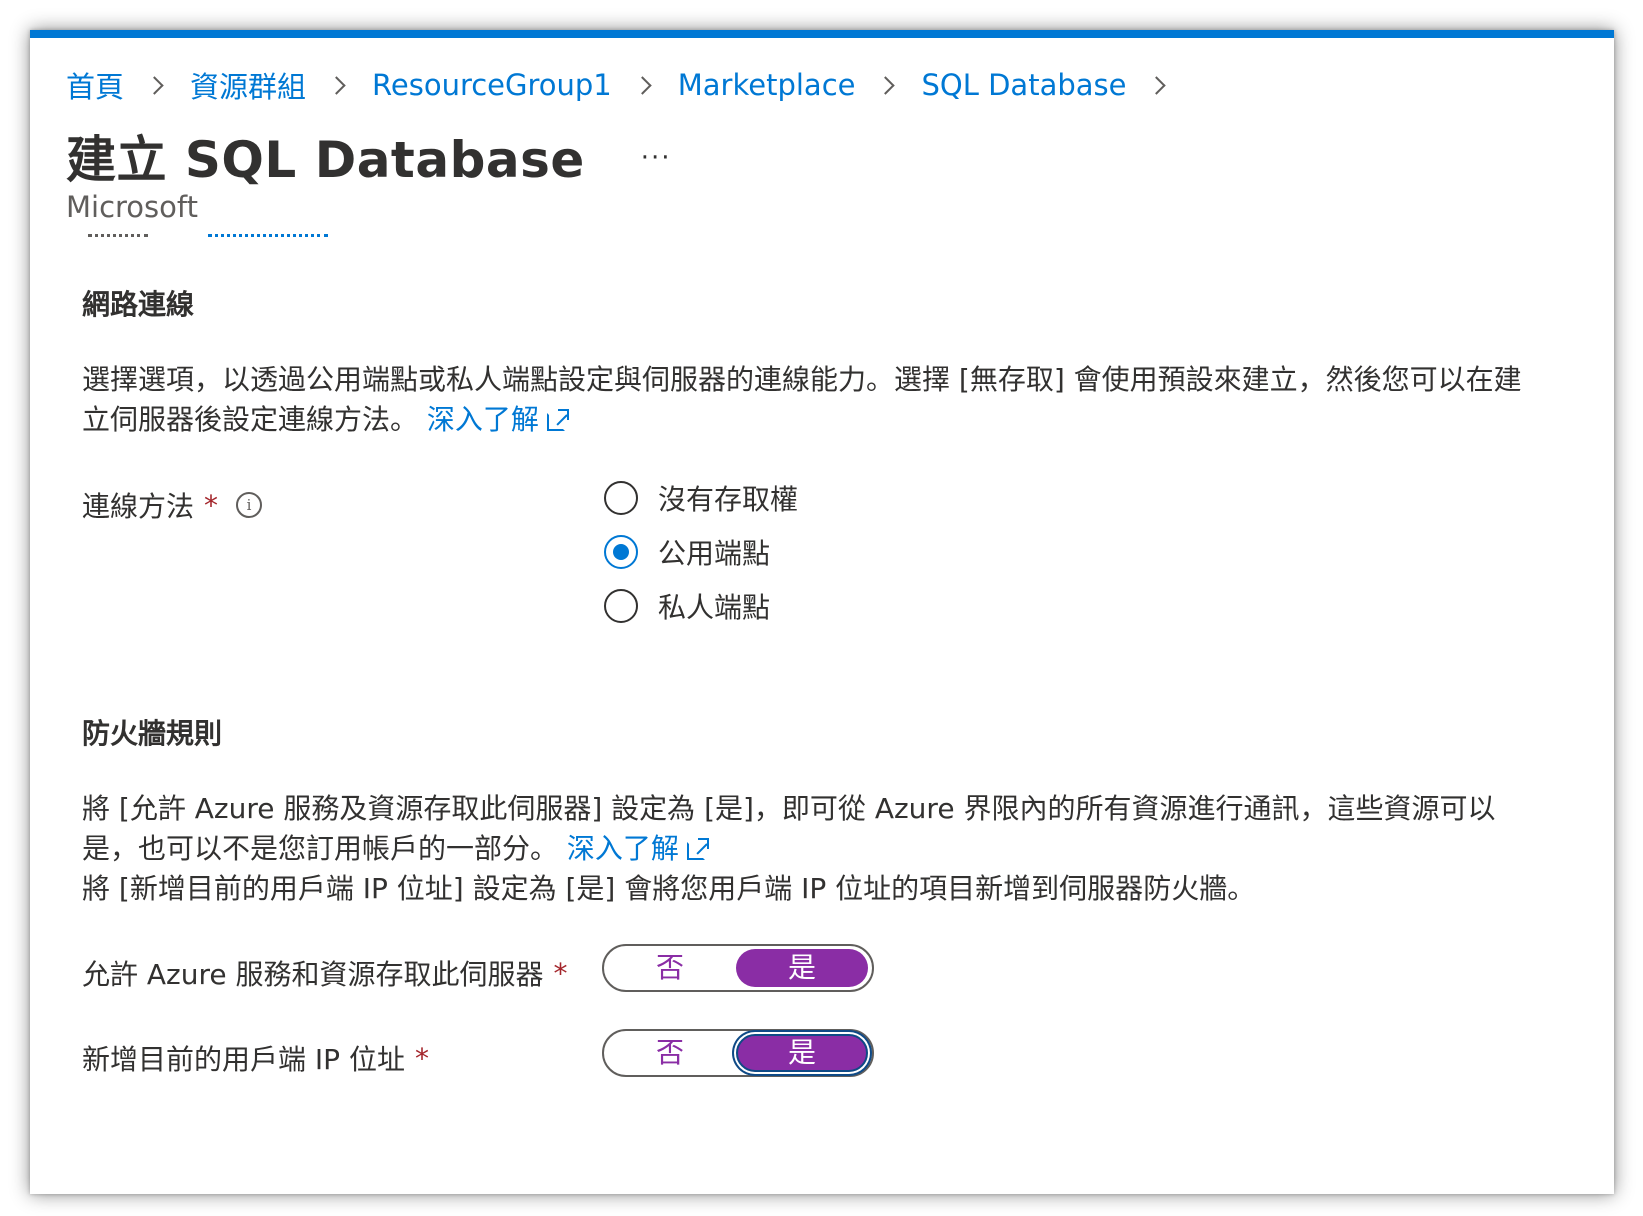 The image size is (1643, 1216). I want to click on breadcrumb-sql-database: SQL Database, so click(1023, 85).